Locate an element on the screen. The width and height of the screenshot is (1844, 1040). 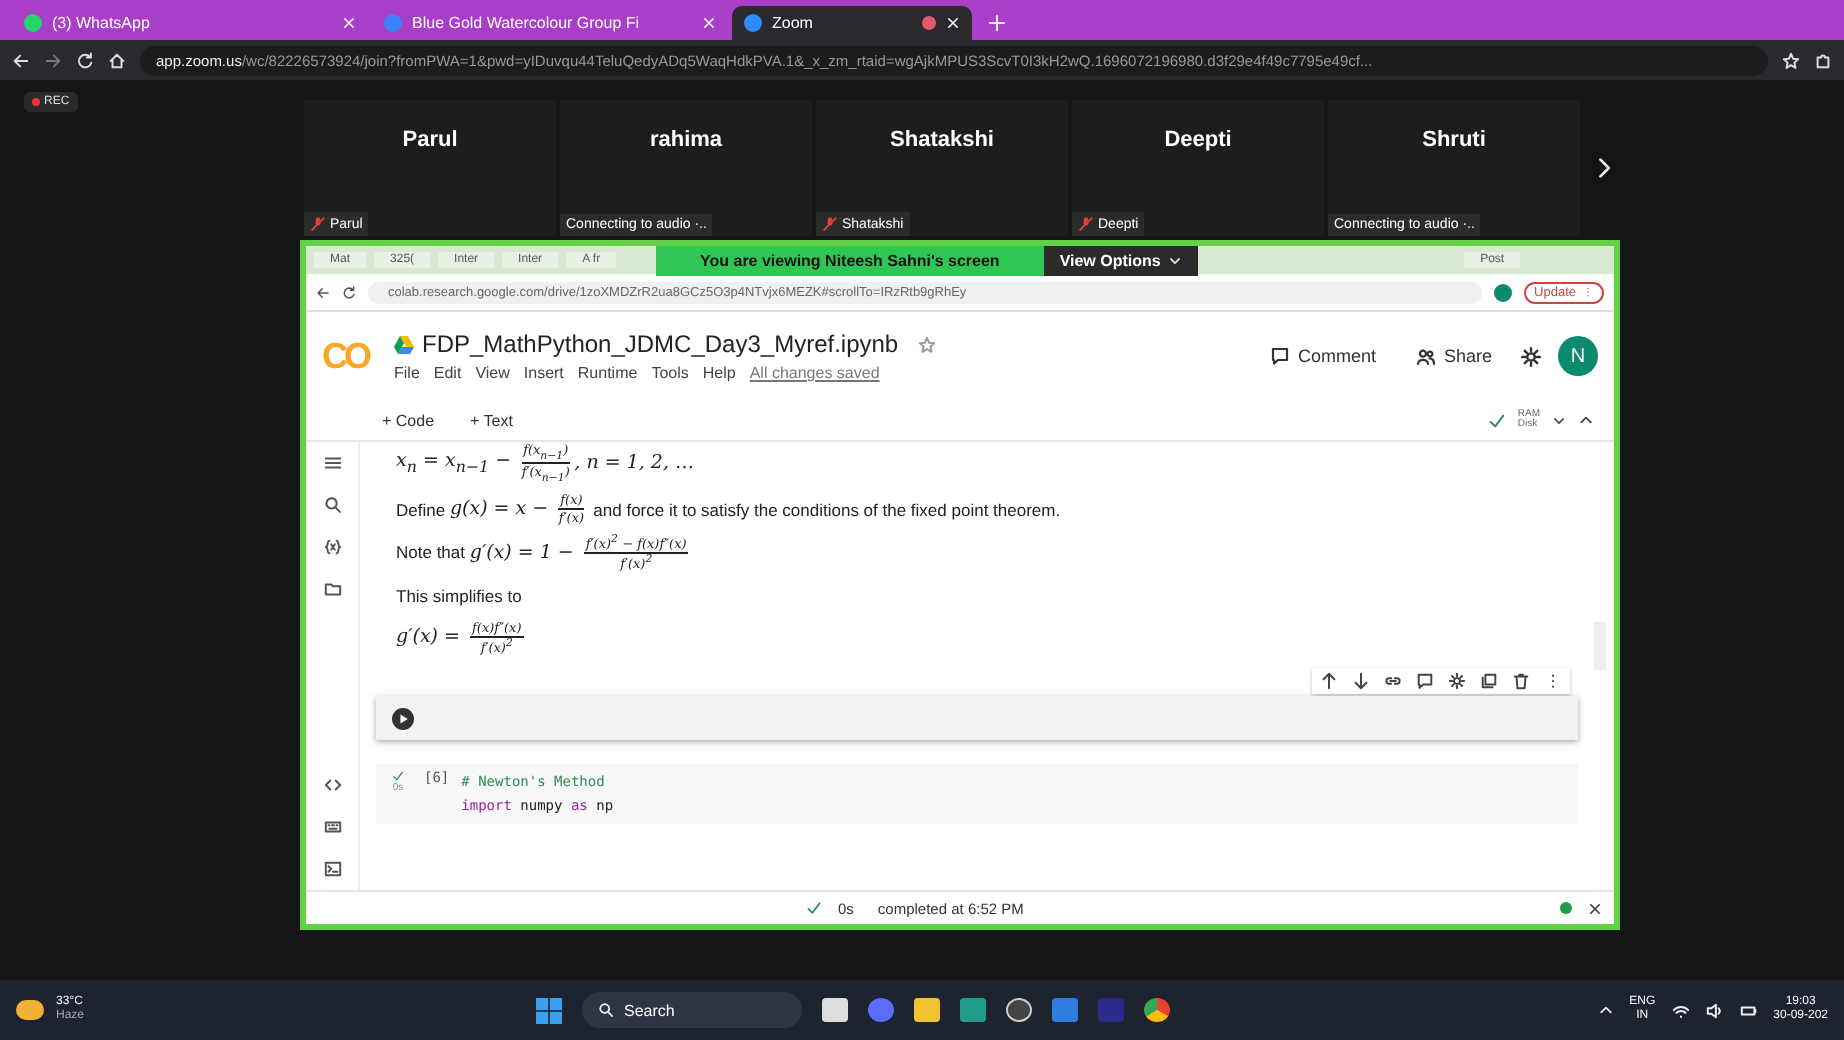
recording-icon is located at coordinates (929, 23).